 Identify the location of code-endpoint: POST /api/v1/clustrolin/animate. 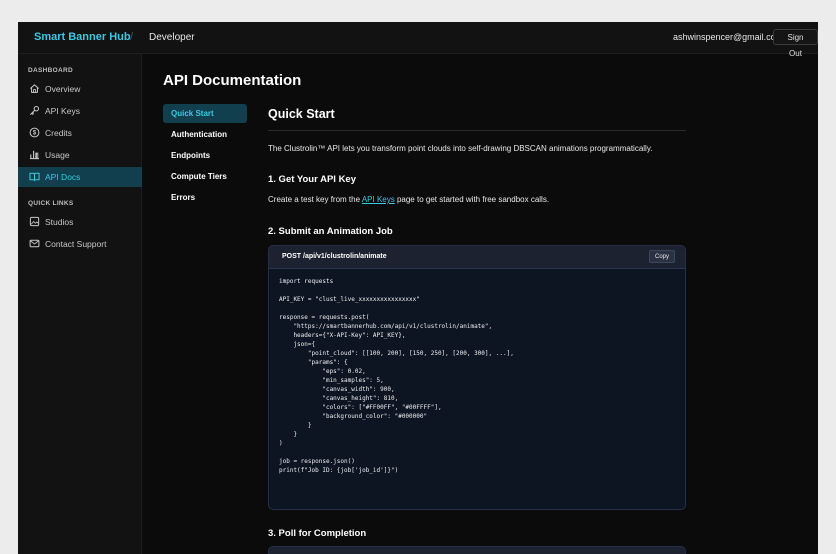
(334, 256).